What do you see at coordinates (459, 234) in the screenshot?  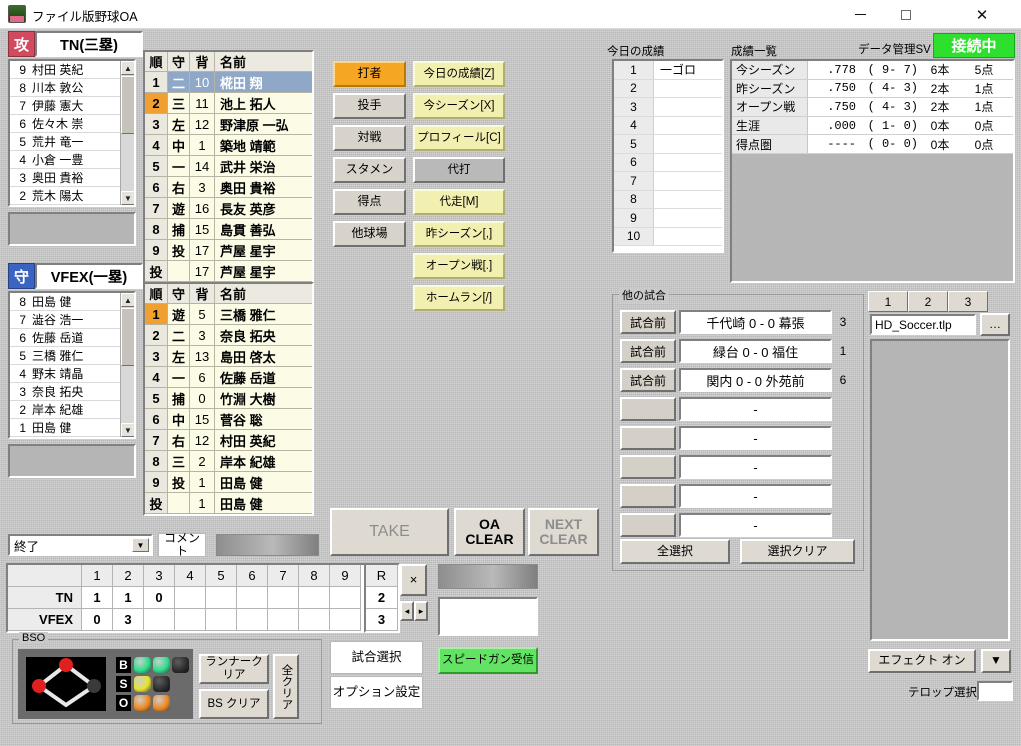 I see `action-button-5: 昨シーズン[,]` at bounding box center [459, 234].